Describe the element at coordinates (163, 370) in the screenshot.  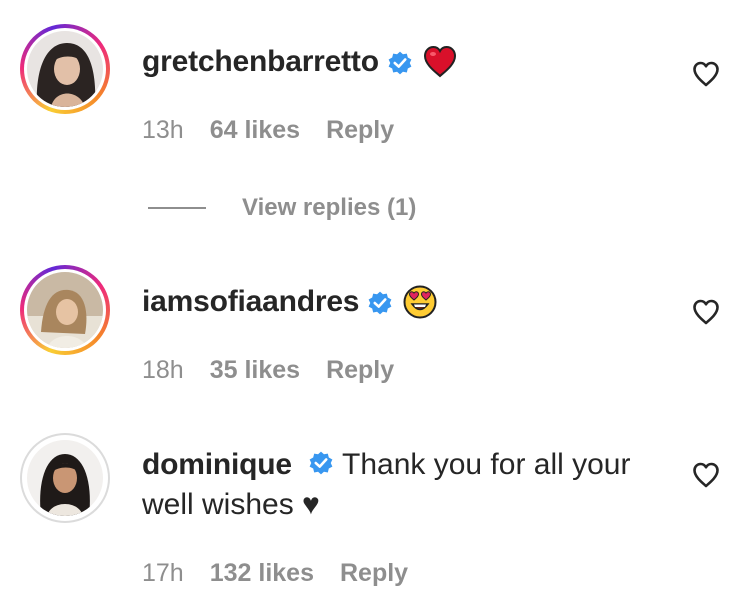
I see `comment-time: 18h` at that location.